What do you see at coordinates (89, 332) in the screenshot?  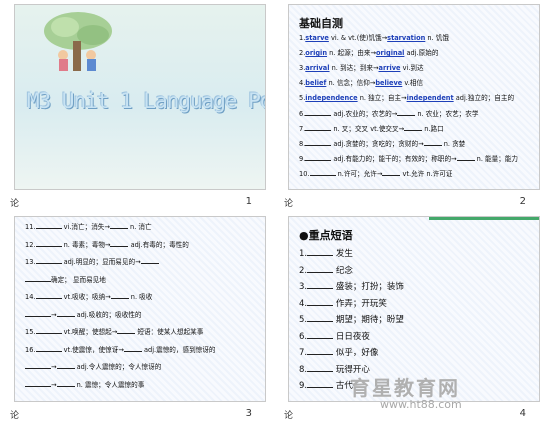 I see `line-definition: vt.唤醒；使想起→` at bounding box center [89, 332].